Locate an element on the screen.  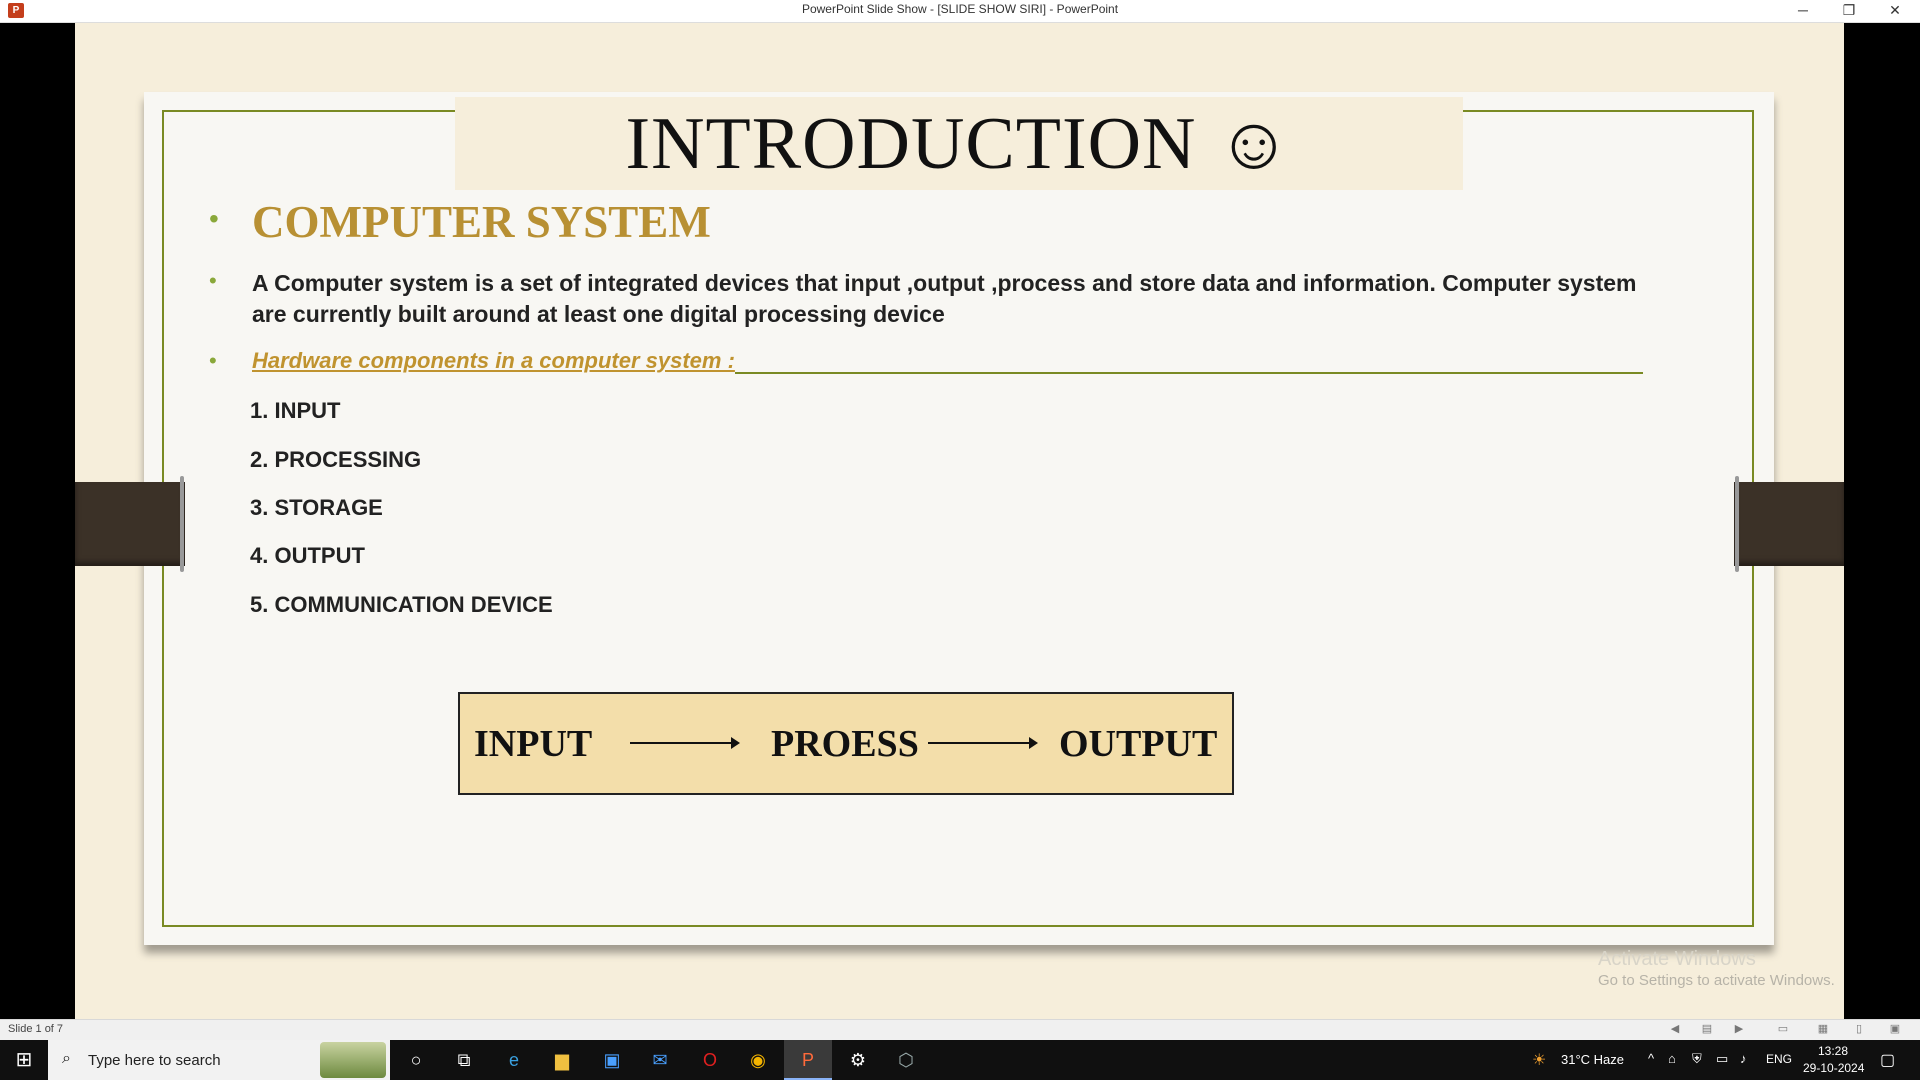
close-button: ✕ is located at coordinates (1895, 11).